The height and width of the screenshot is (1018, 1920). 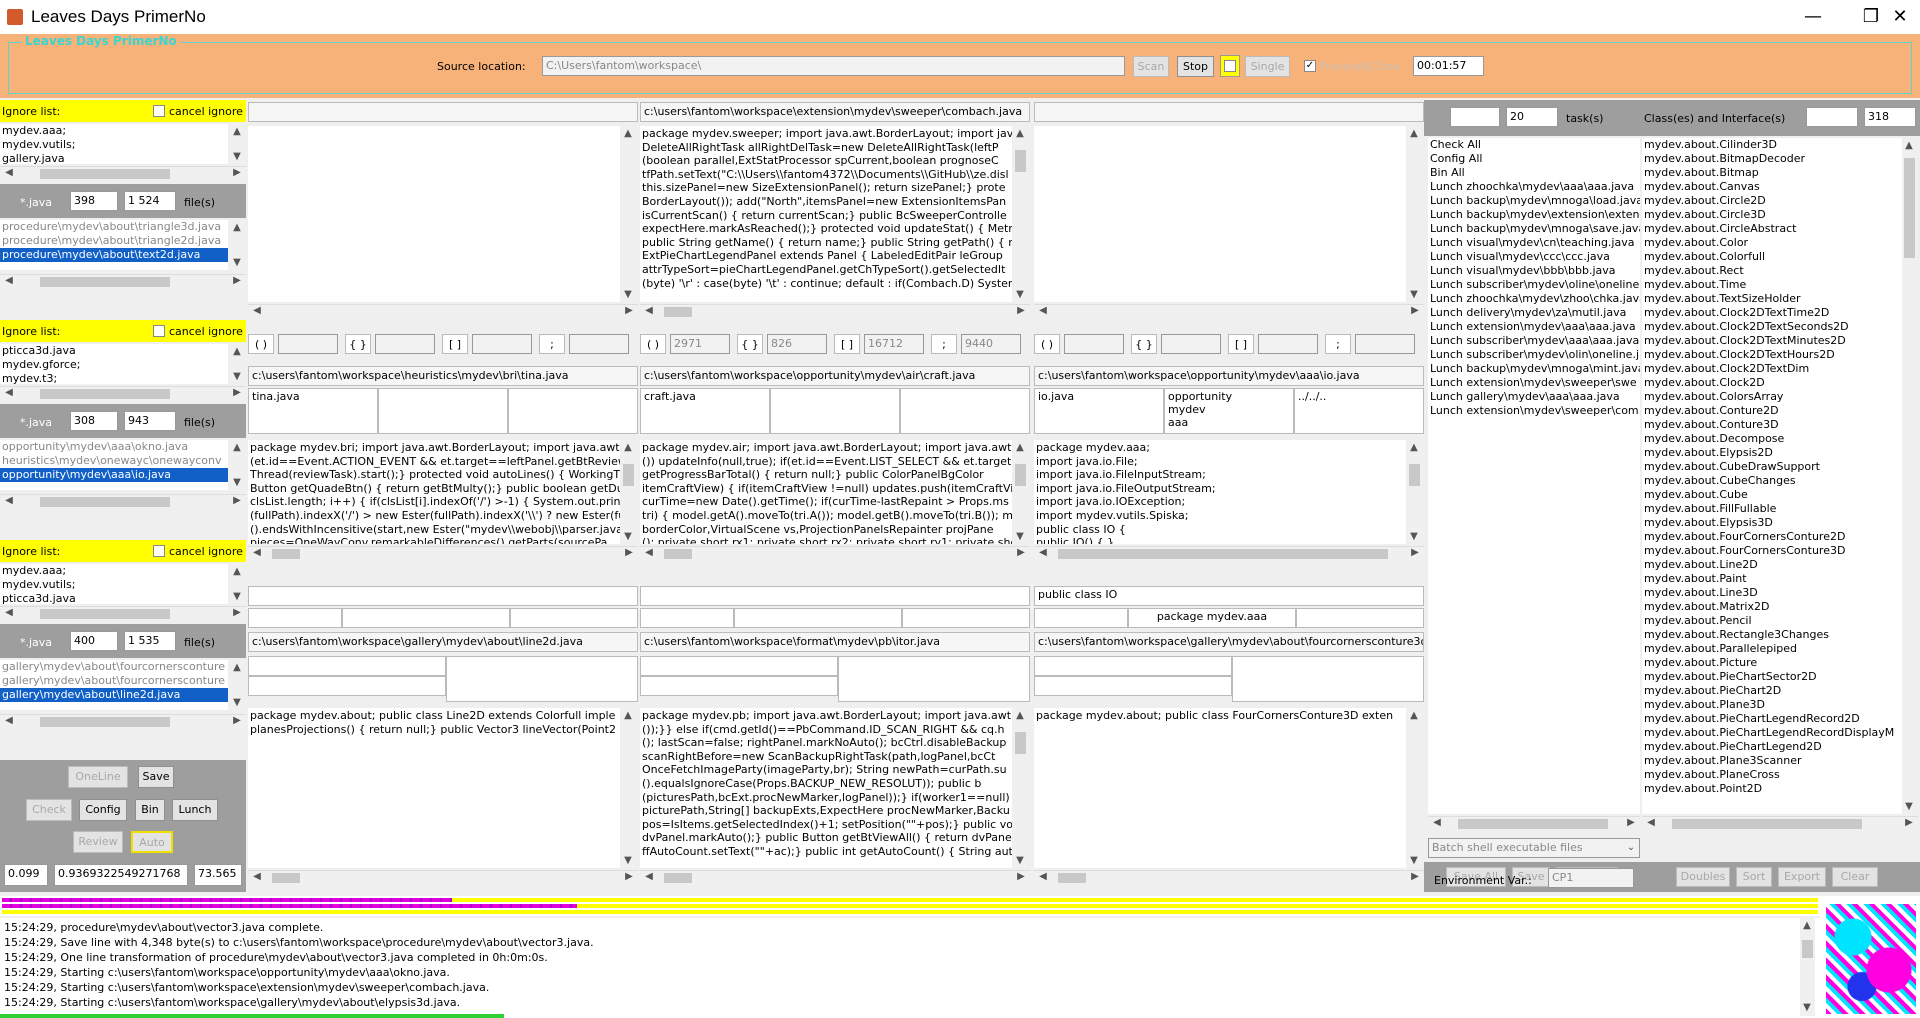 I want to click on class-item: mydev.about.Parallelepiped, so click(x=1772, y=649).